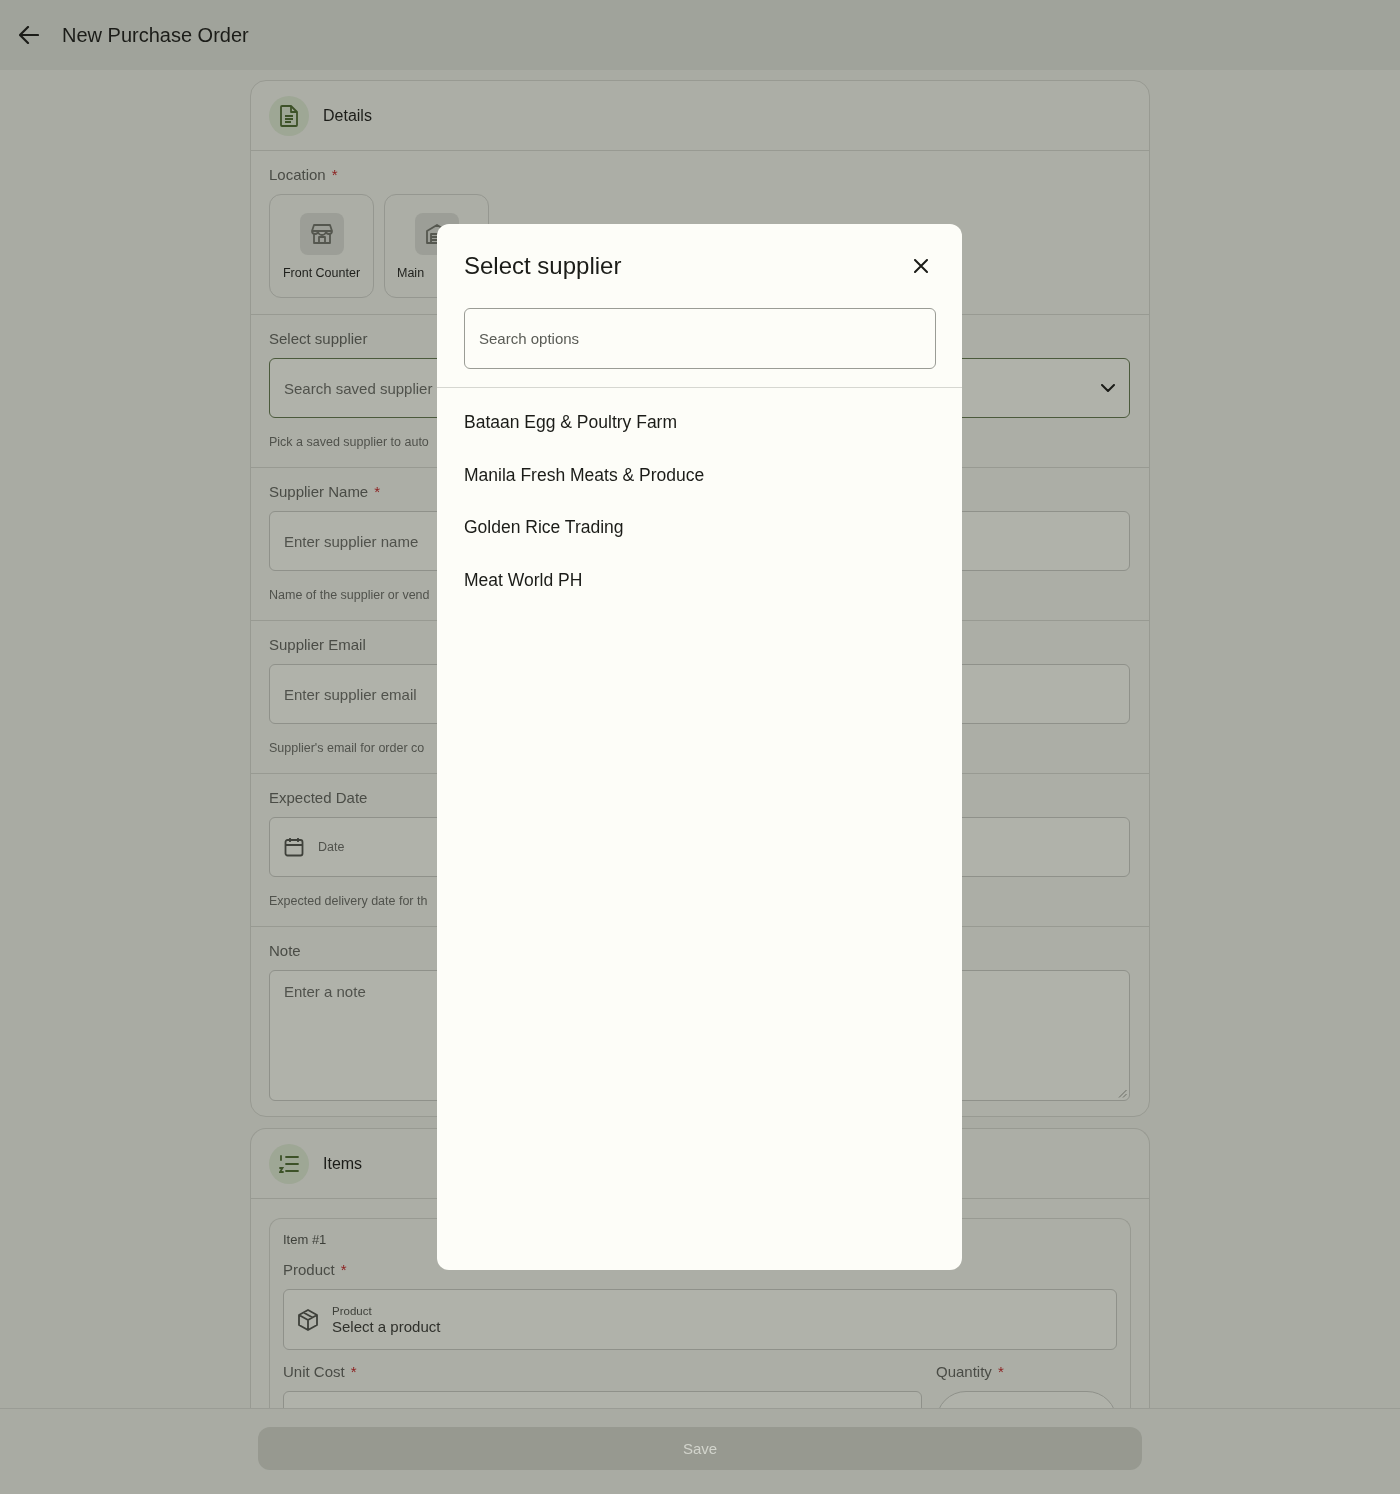 This screenshot has height=1494, width=1400. I want to click on helper-text: Supplier's email for order co, so click(347, 748).